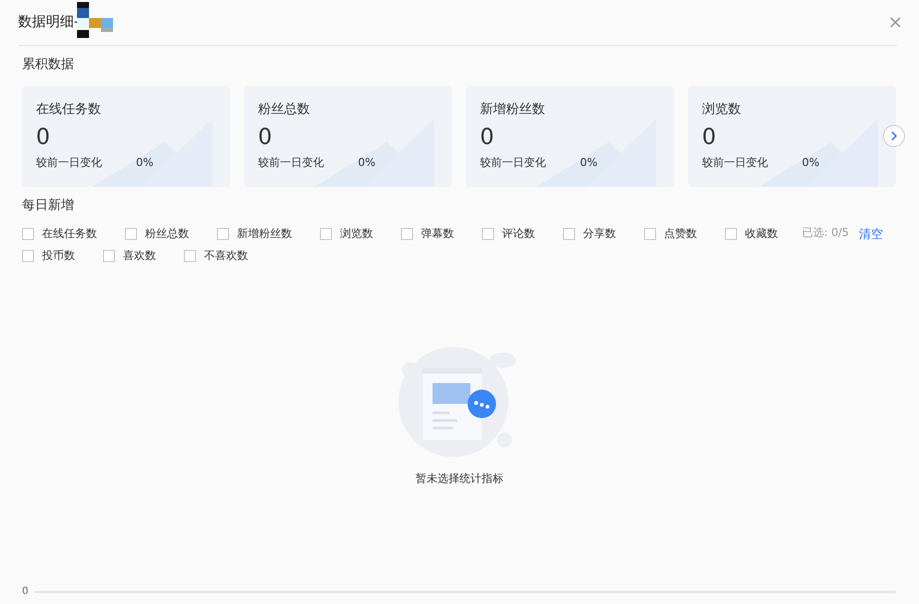 The image size is (919, 604). What do you see at coordinates (825, 233) in the screenshot?
I see `selected-count: 已选: 0/5` at bounding box center [825, 233].